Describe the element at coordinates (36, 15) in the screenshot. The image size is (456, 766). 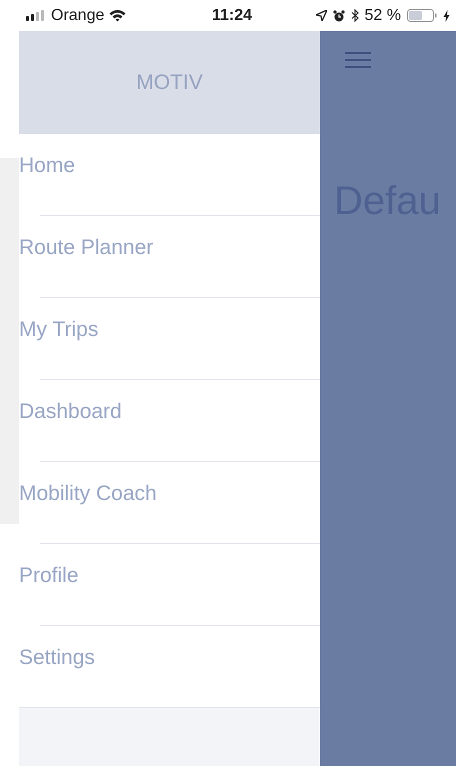
I see `signal-icon` at that location.